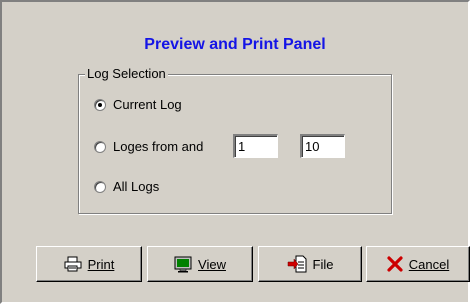  What do you see at coordinates (297, 264) in the screenshot?
I see `file-export-icon` at bounding box center [297, 264].